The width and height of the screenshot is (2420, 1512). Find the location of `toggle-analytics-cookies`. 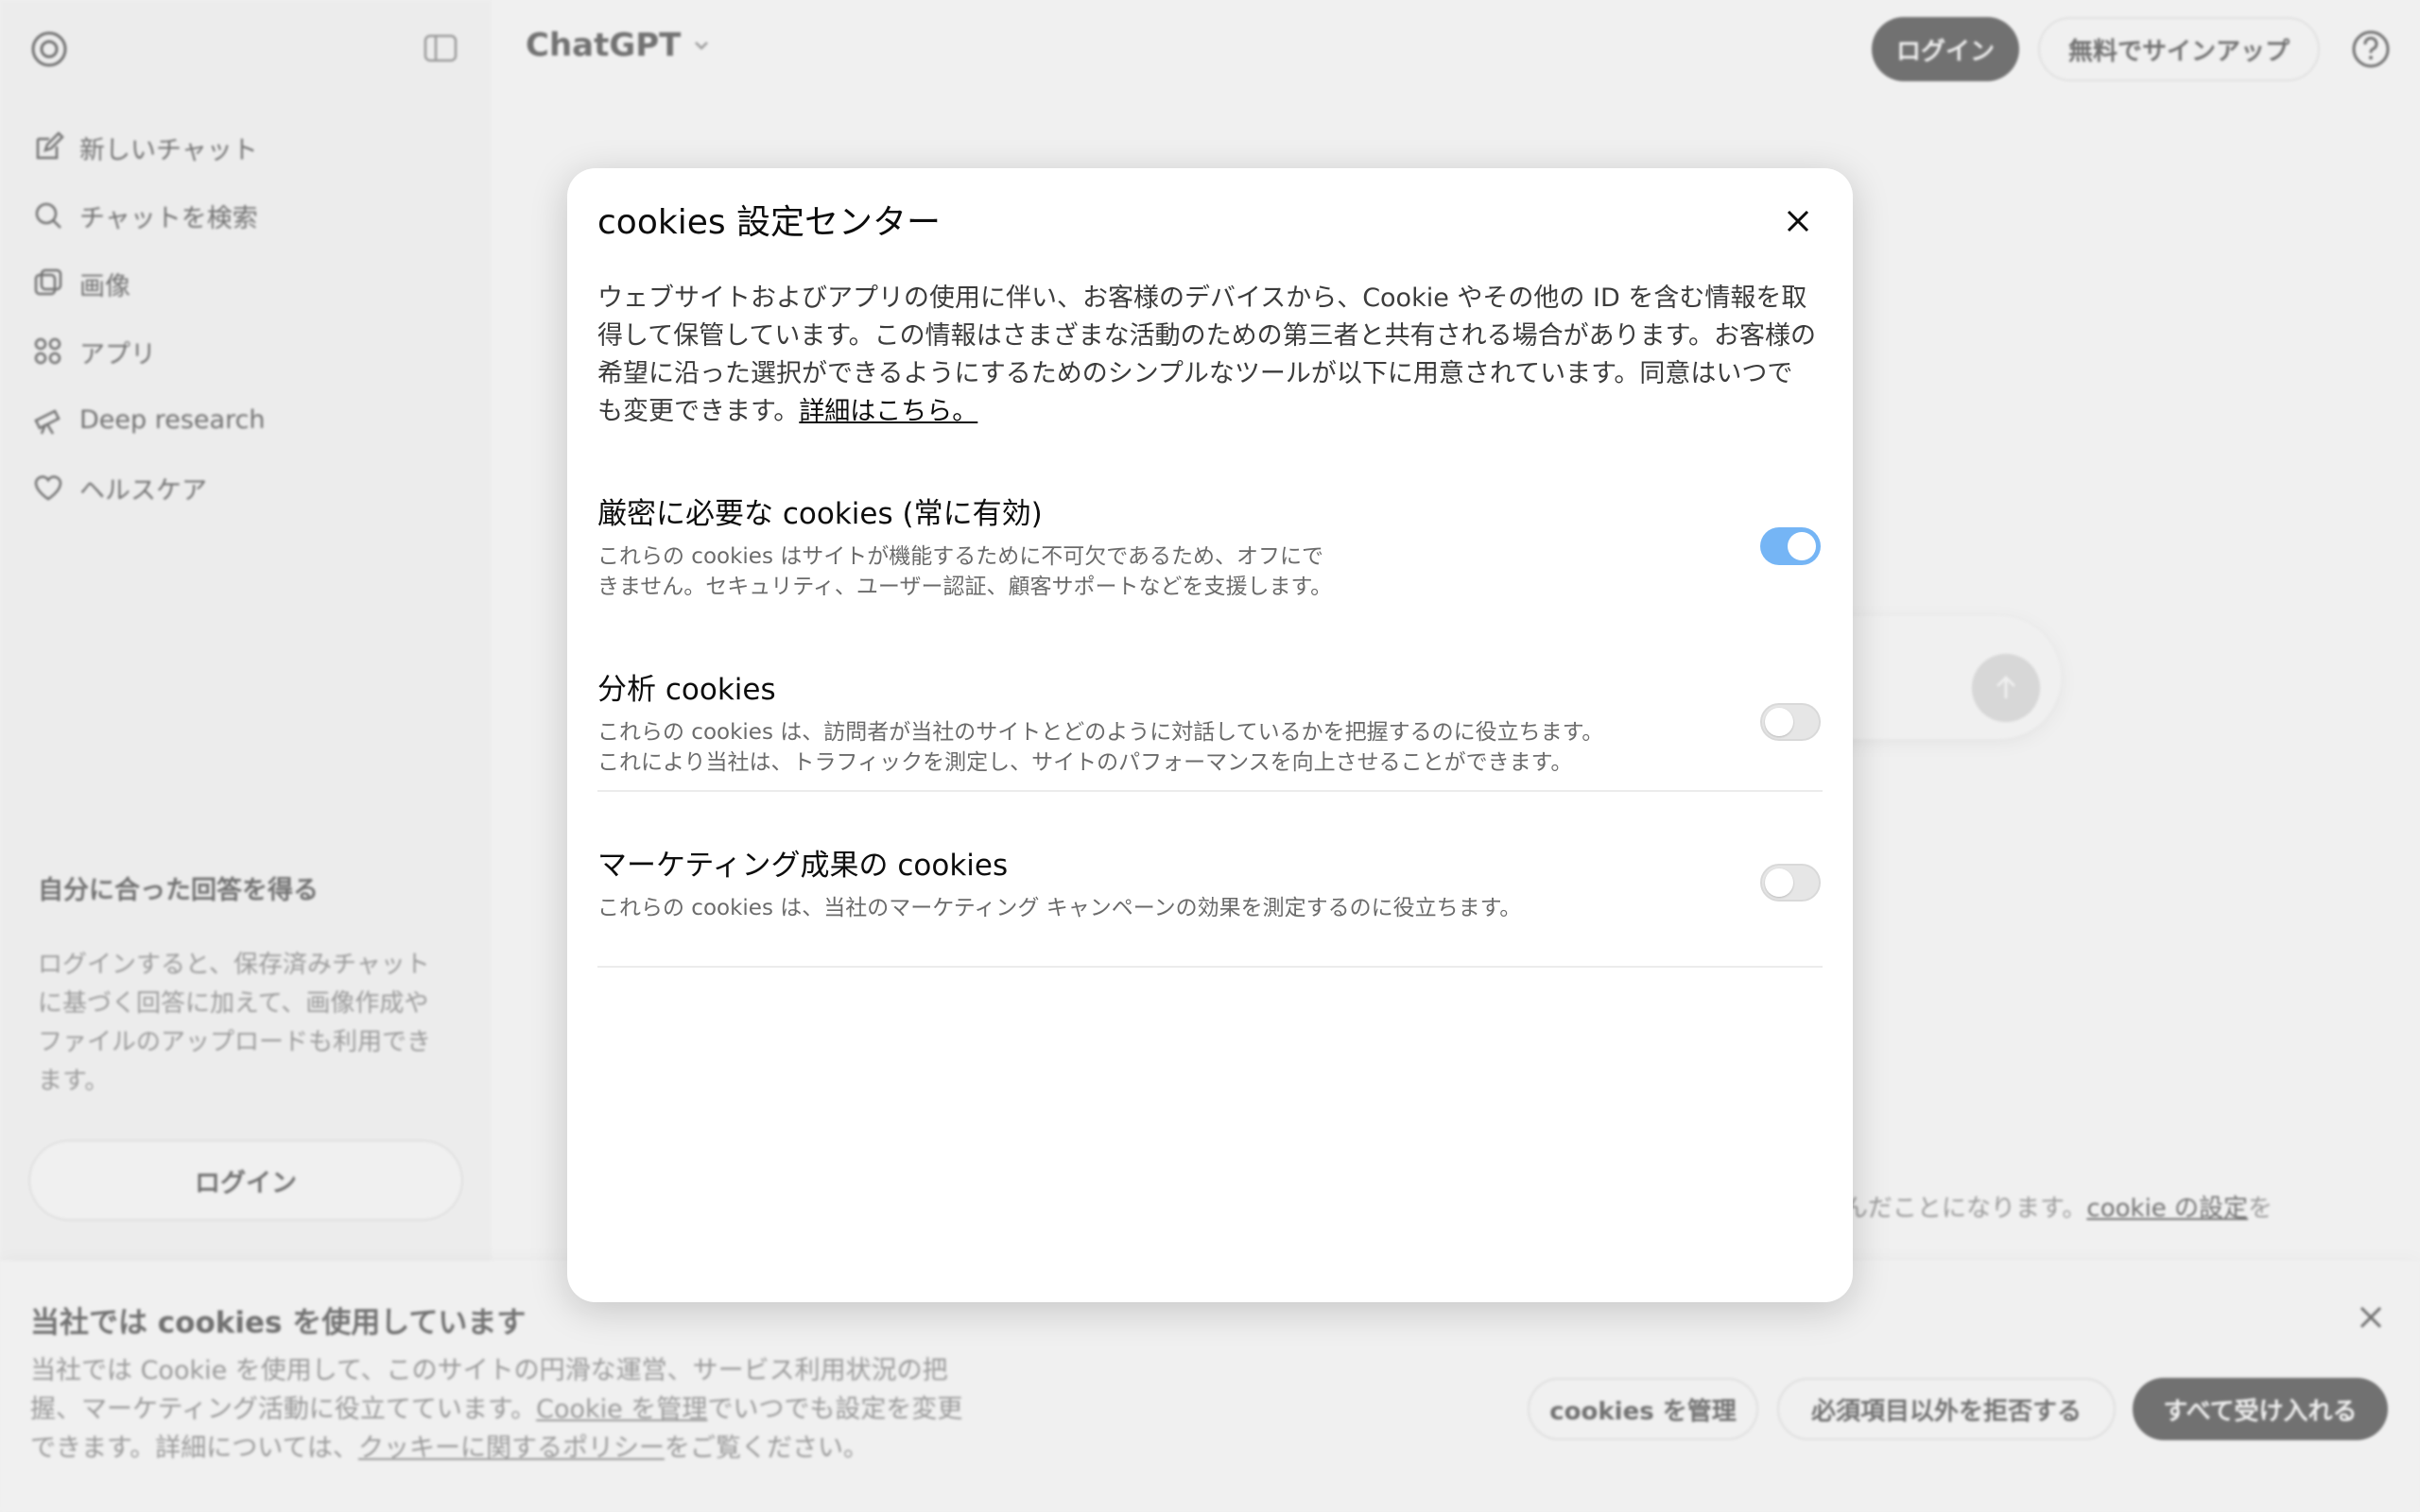

toggle-analytics-cookies is located at coordinates (1790, 722).